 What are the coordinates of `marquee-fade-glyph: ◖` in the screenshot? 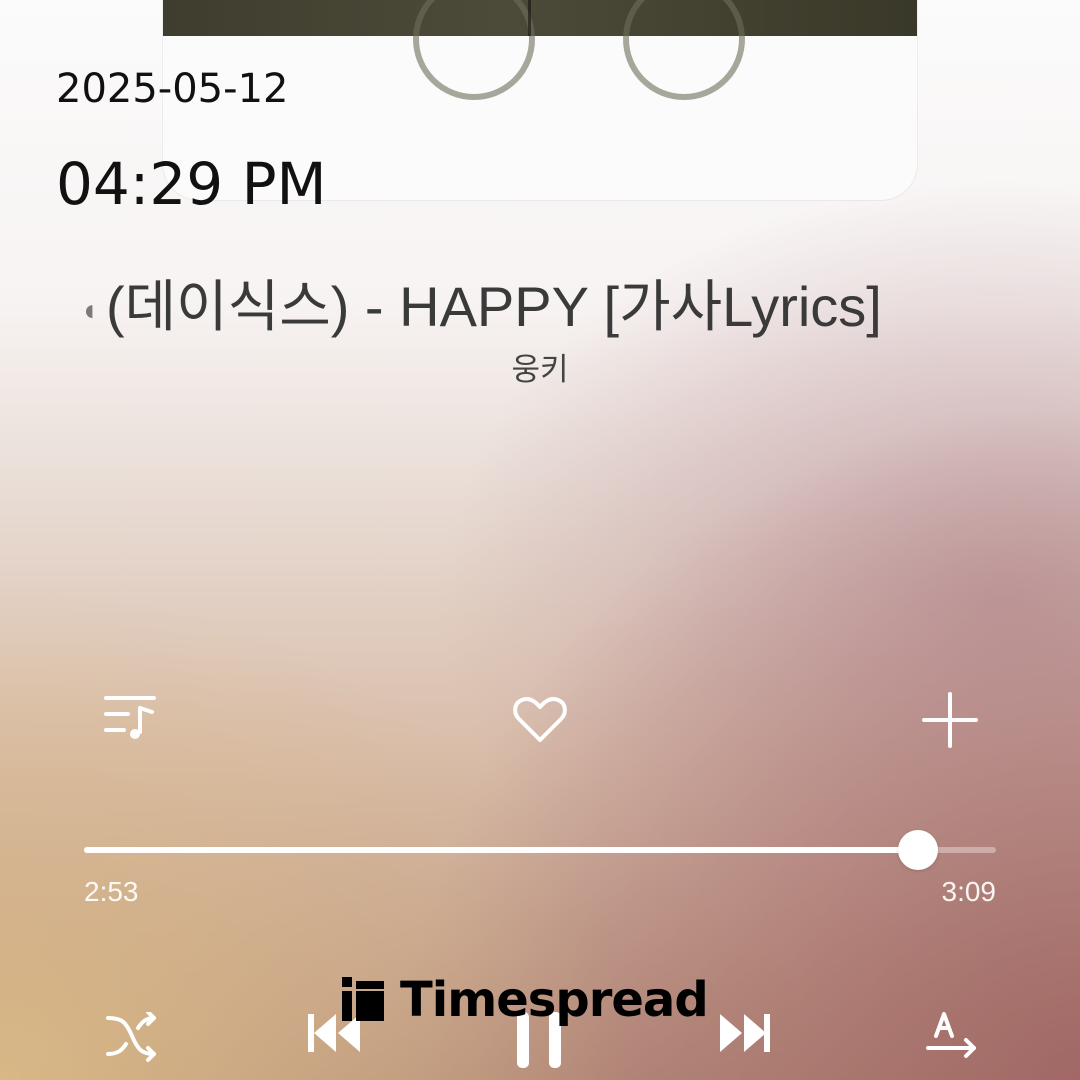 It's located at (89, 311).